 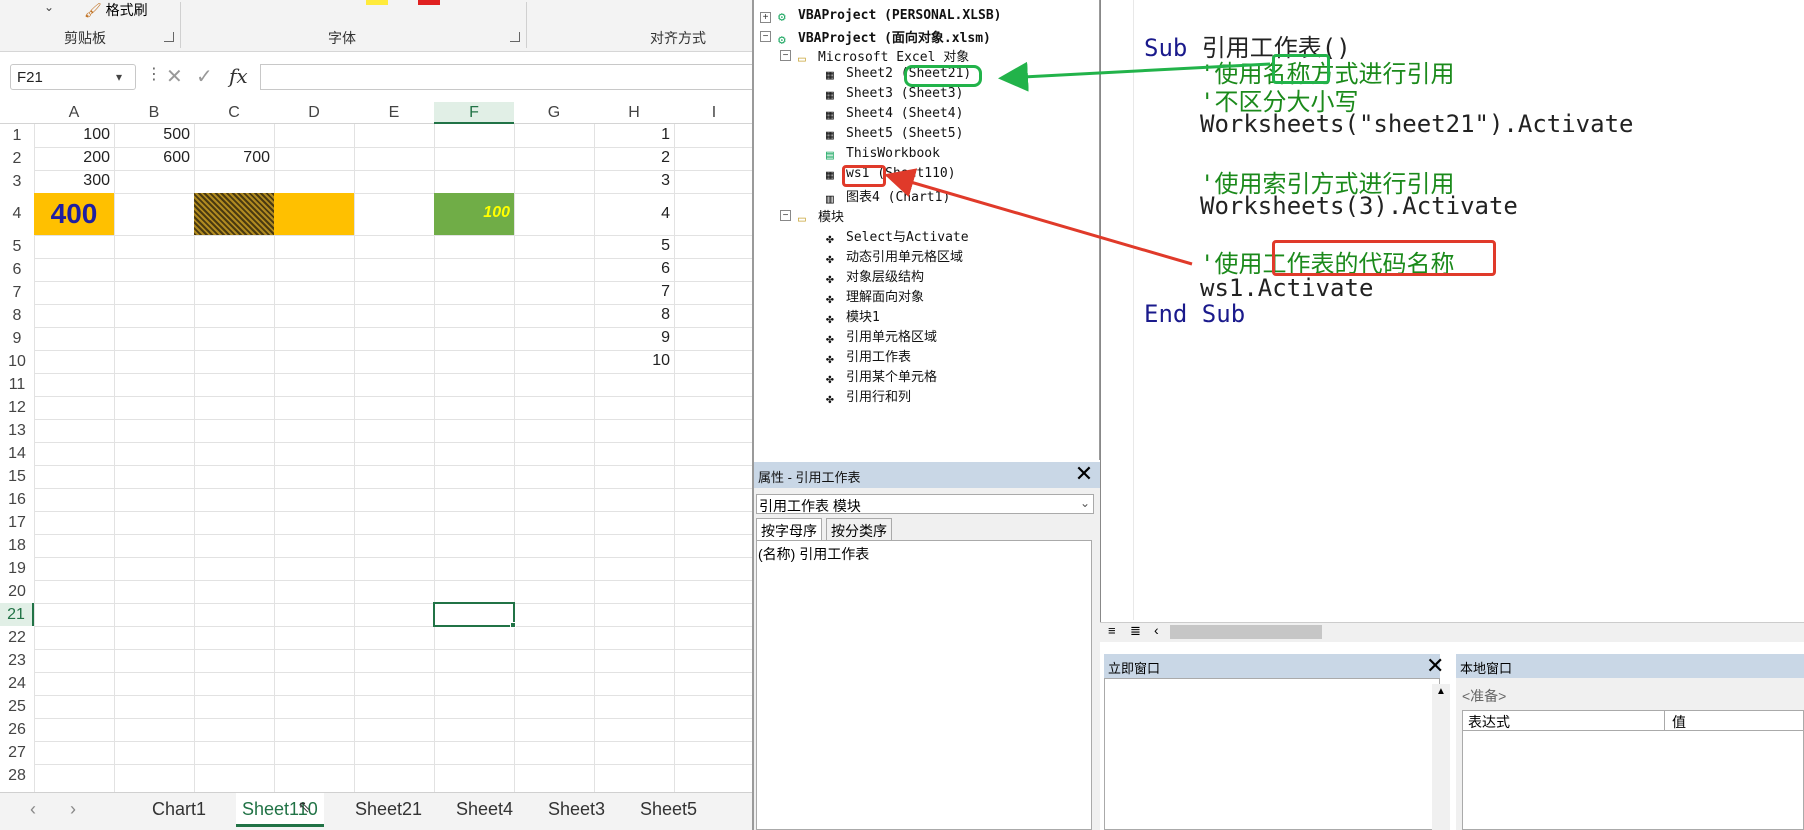 What do you see at coordinates (1156, 630) in the screenshot?
I see `scroll-left-icon: ‹` at bounding box center [1156, 630].